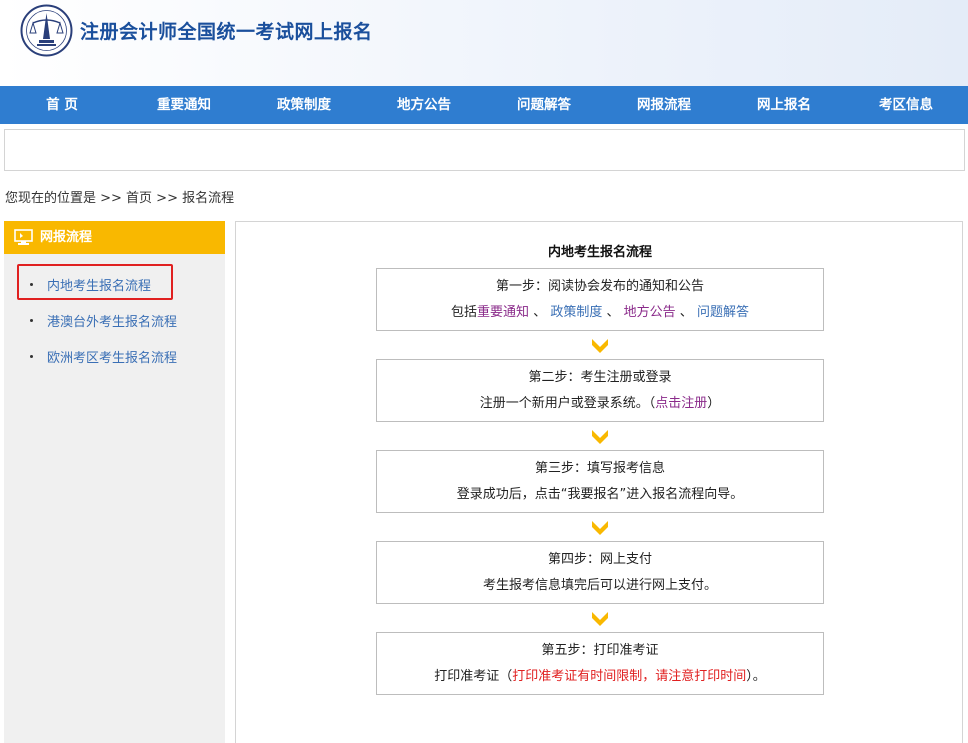  I want to click on step-5-box: 第五步：打印准考证 打印准考证（打印准考证有时间限制，请注意打印时间）。, so click(600, 663).